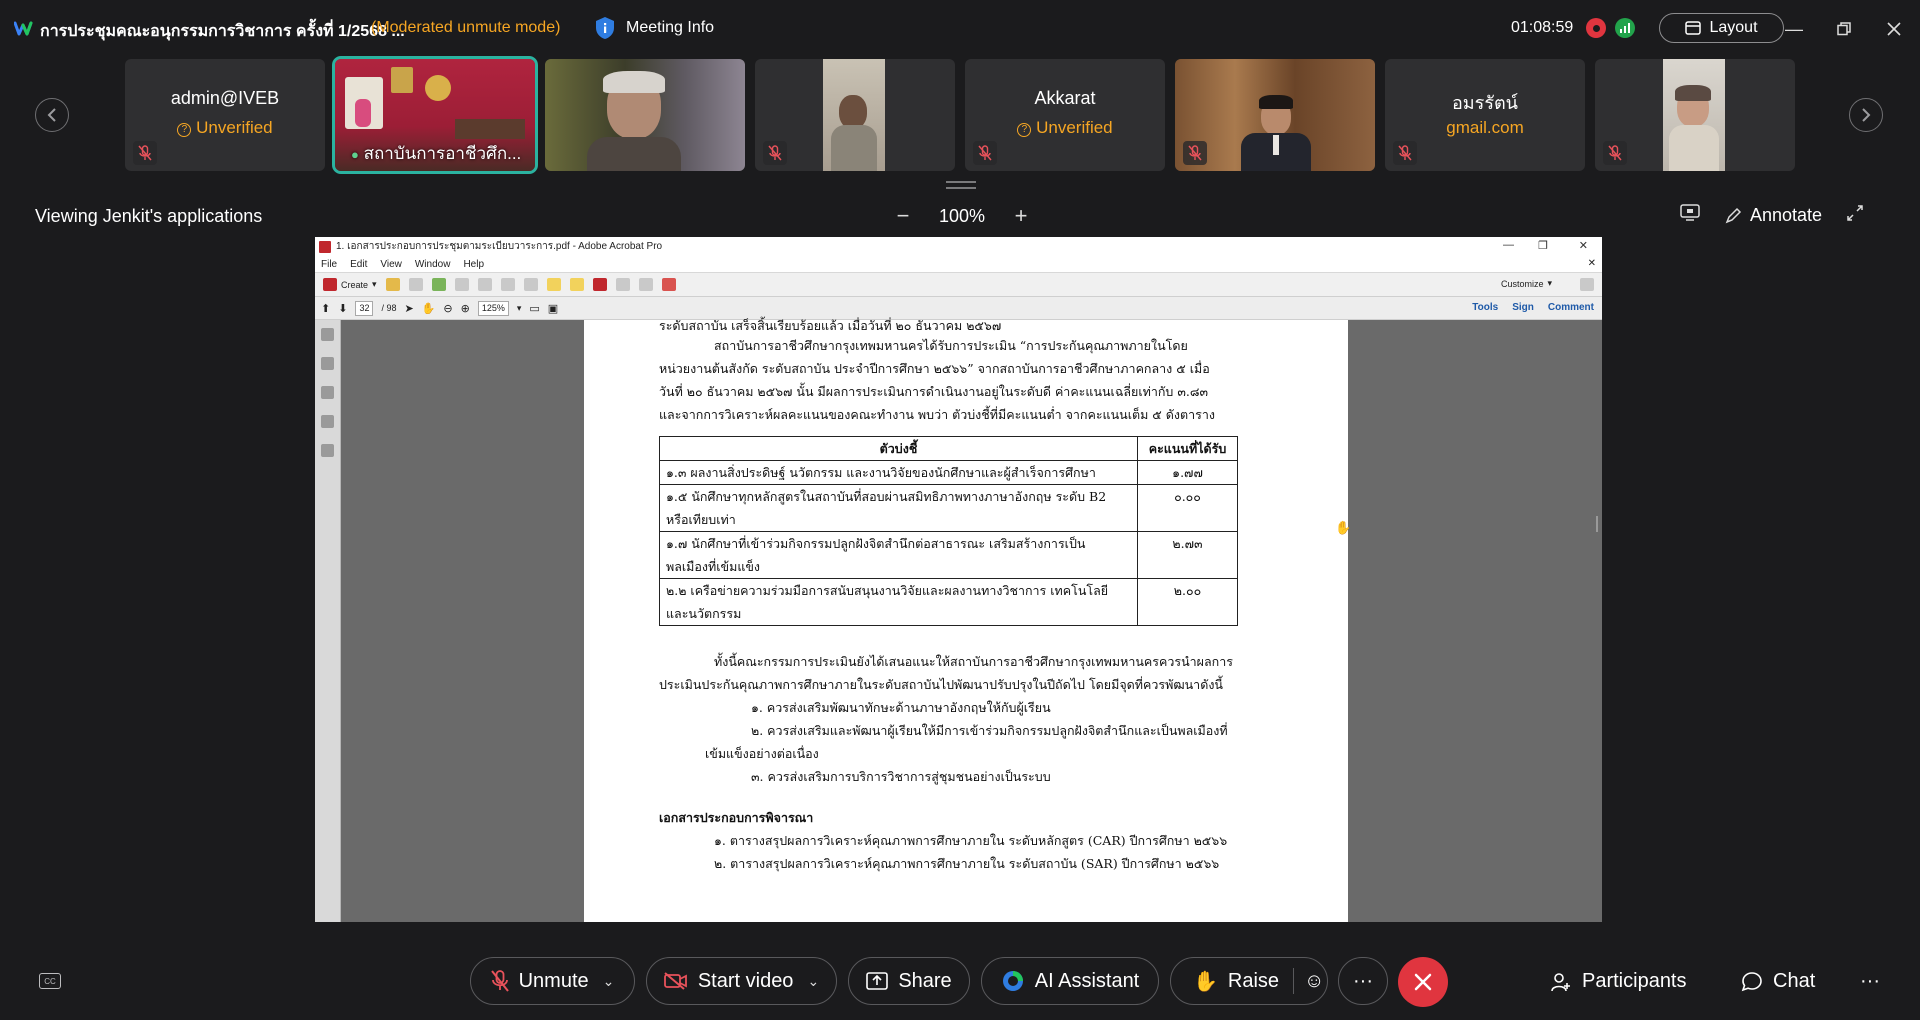  I want to click on scrollbar, so click(1597, 524).